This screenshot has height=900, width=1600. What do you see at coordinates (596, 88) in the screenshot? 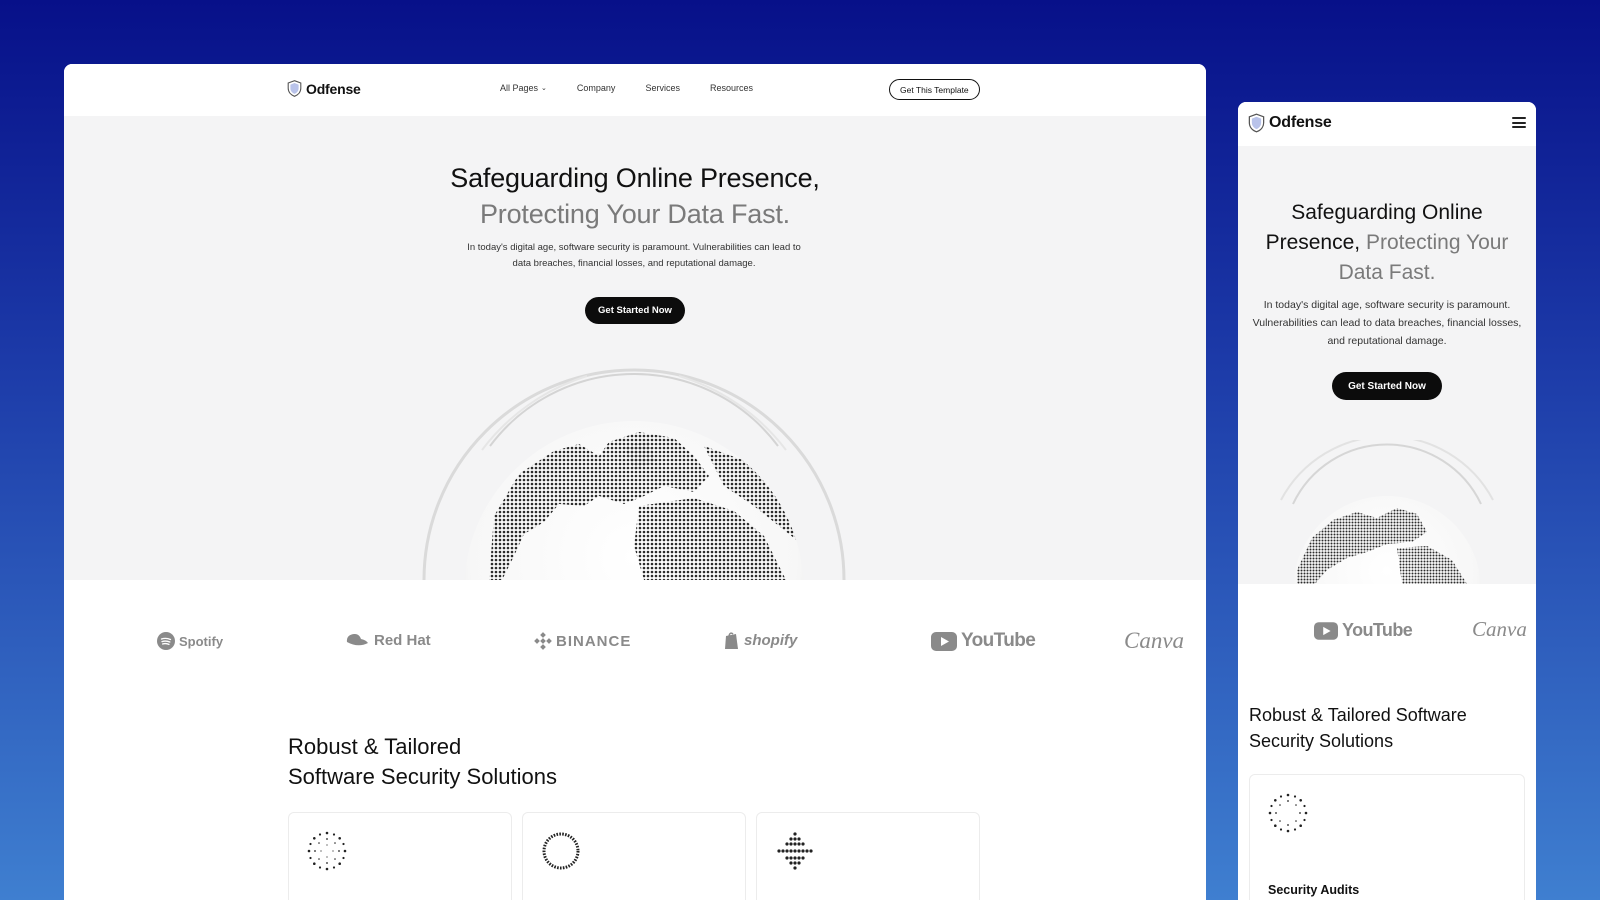
I see `nav-company: Company` at bounding box center [596, 88].